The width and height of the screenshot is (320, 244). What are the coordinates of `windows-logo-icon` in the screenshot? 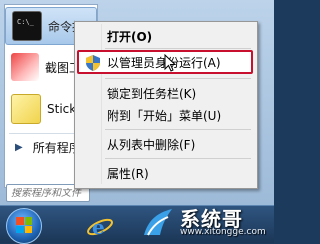 It's located at (24, 225).